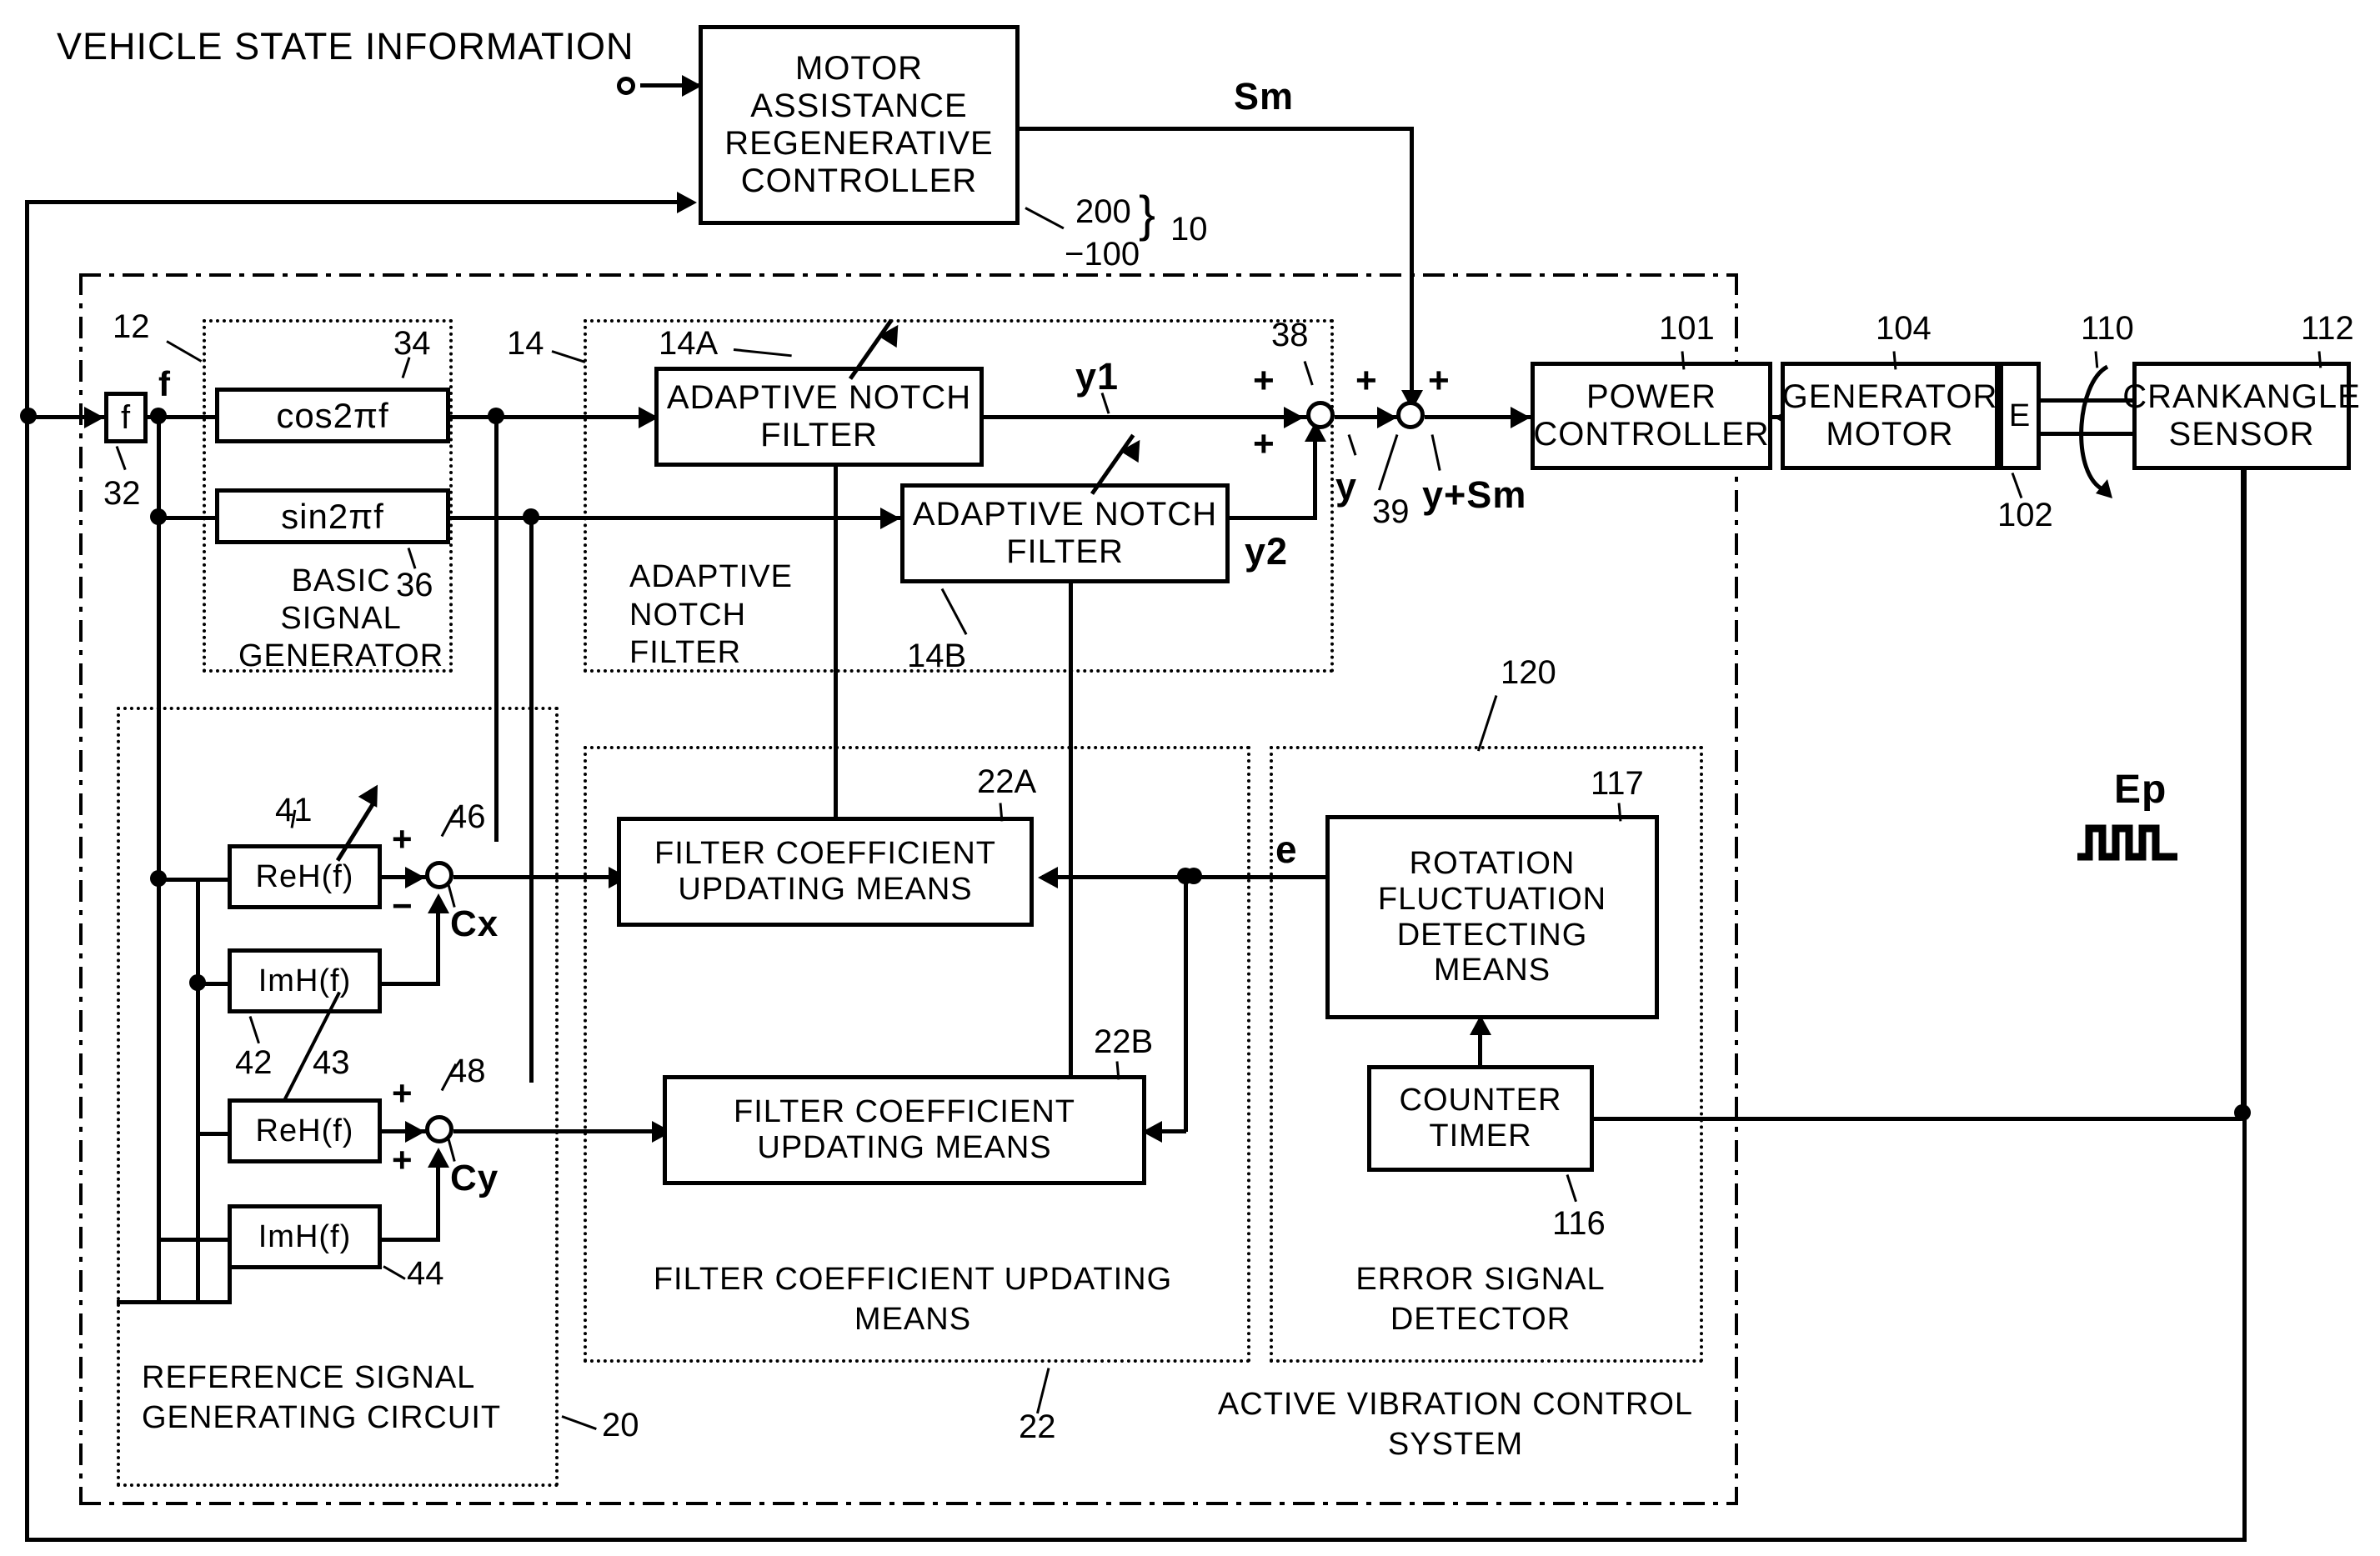  I want to click on ref-43: 43, so click(331, 1062).